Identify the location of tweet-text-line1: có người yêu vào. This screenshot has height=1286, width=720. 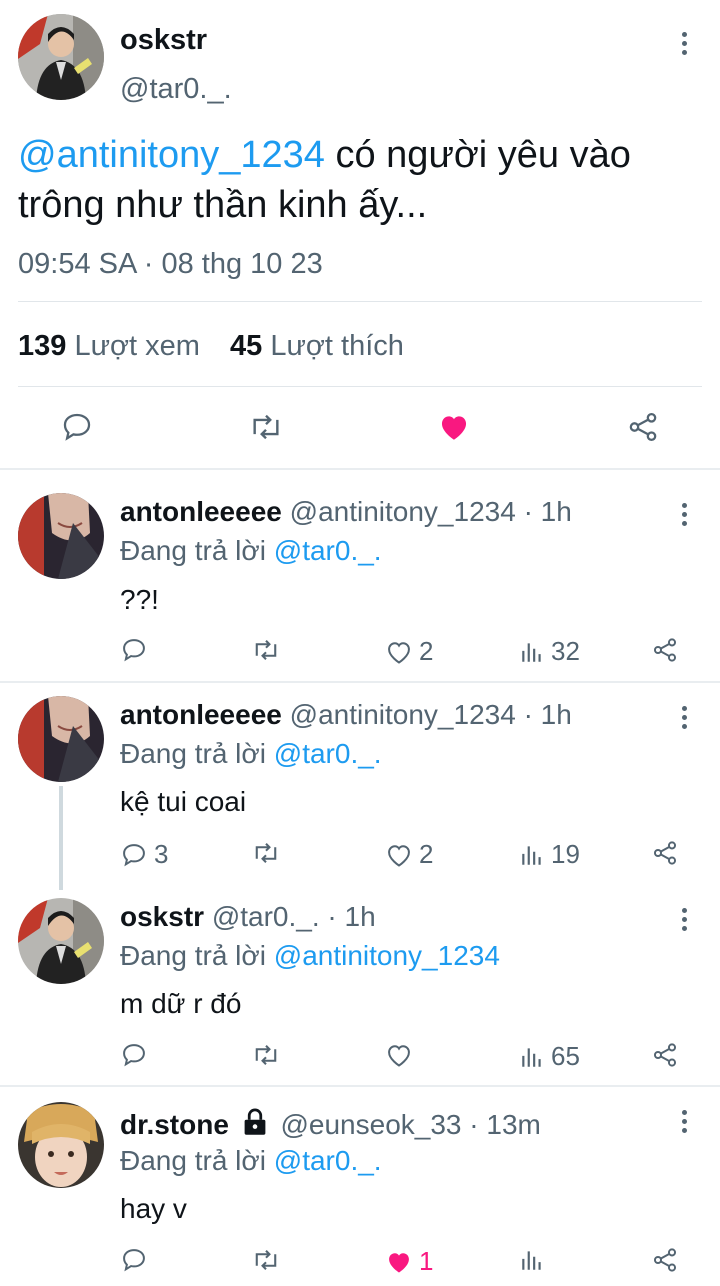
(477, 155).